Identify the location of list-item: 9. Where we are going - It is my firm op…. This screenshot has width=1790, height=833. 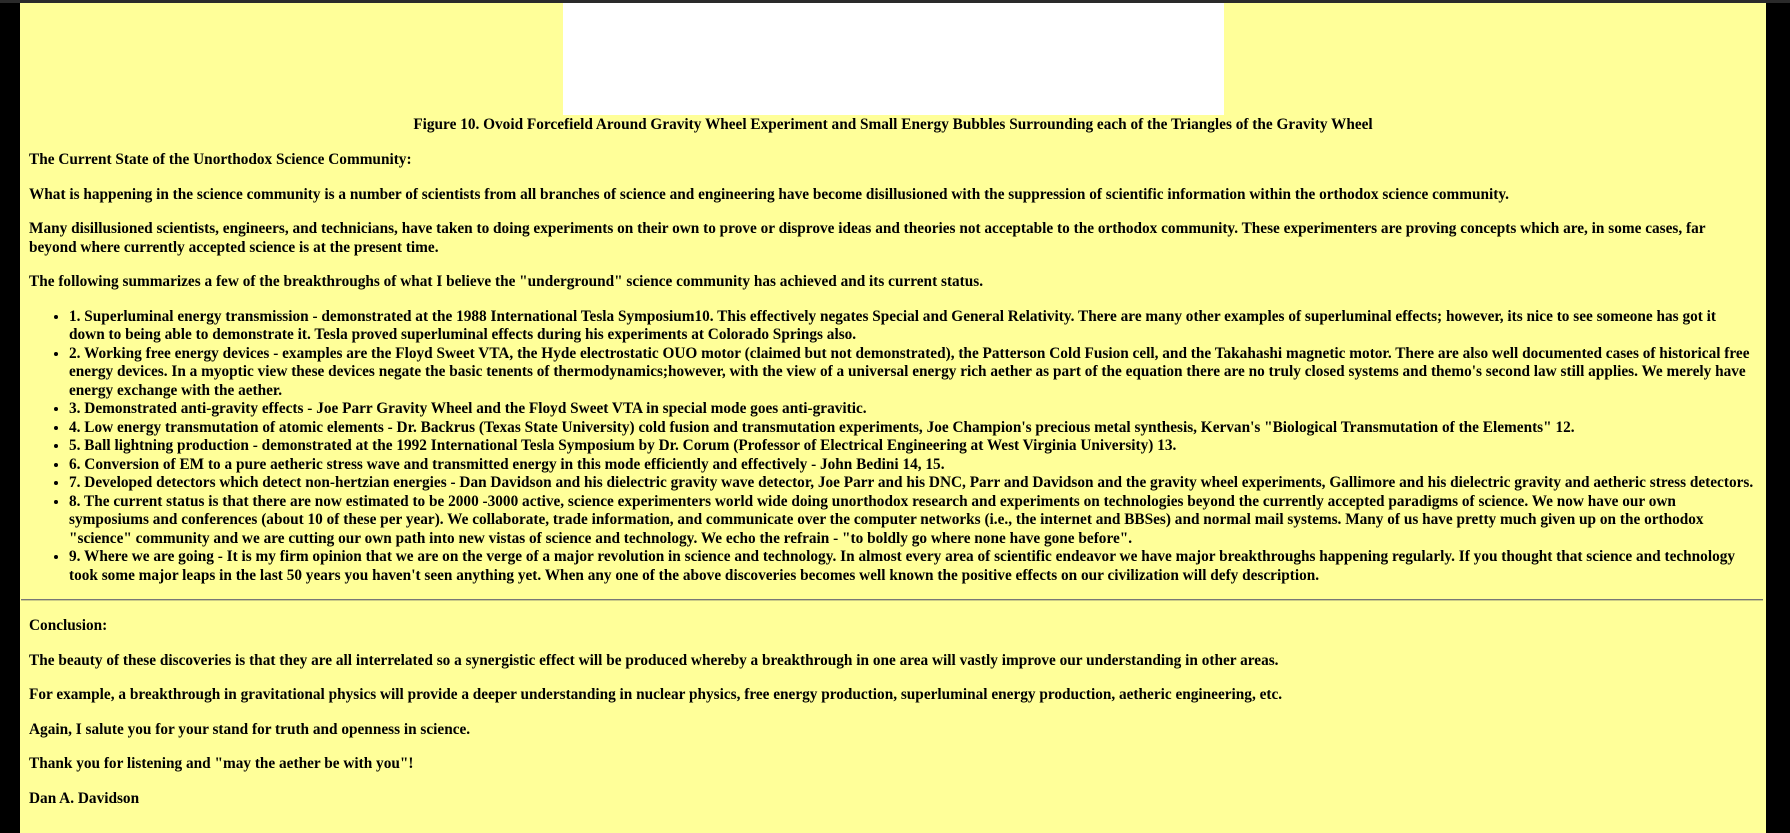
(912, 566).